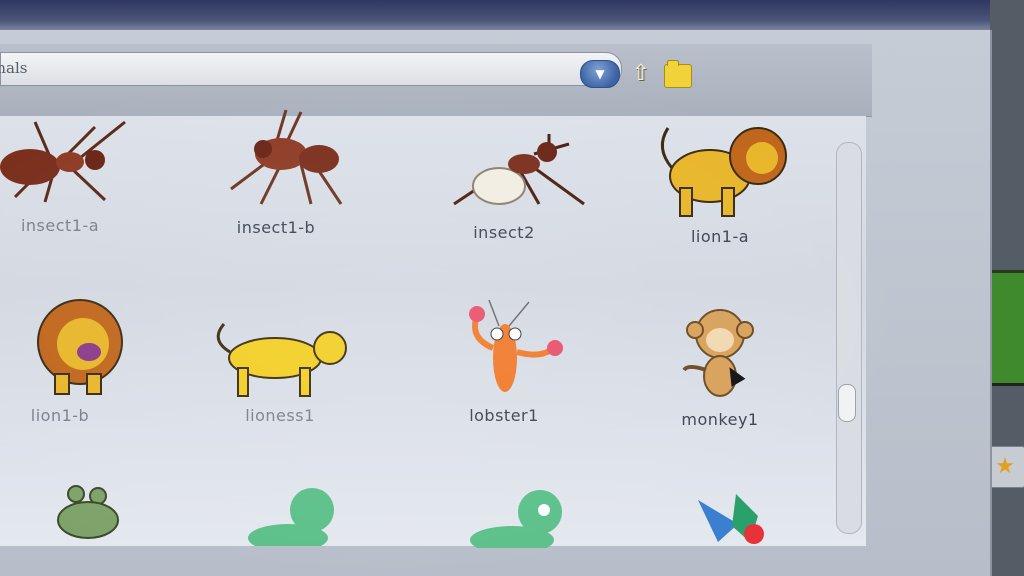 The image size is (1024, 576). Describe the element at coordinates (281, 360) in the screenshot. I see `lioness-image` at that location.